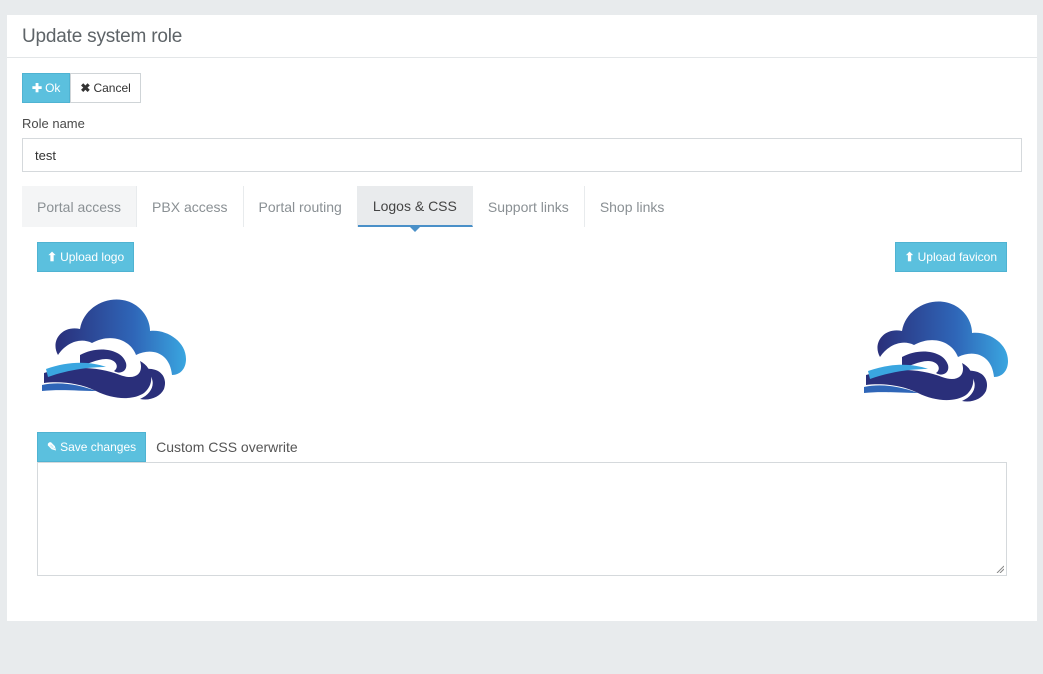 The width and height of the screenshot is (1043, 674). I want to click on tab-support-links: Support links, so click(529, 206).